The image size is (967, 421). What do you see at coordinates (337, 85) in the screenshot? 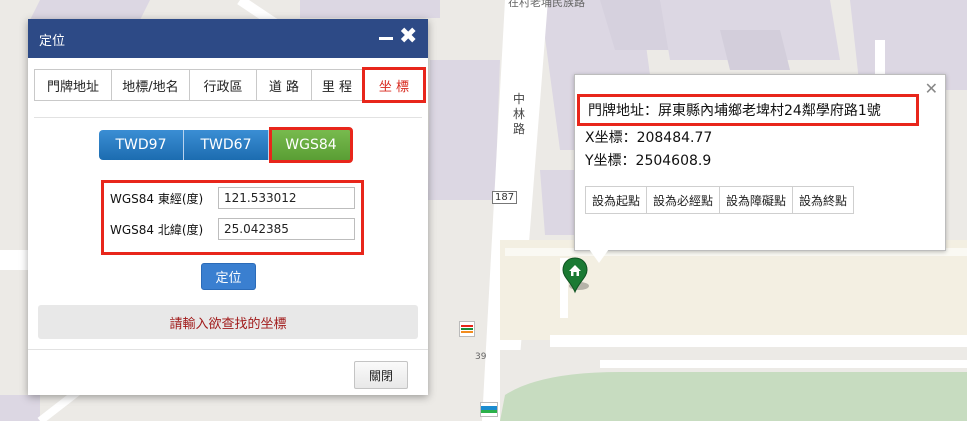
I see `tab-milepost: 里 程` at bounding box center [337, 85].